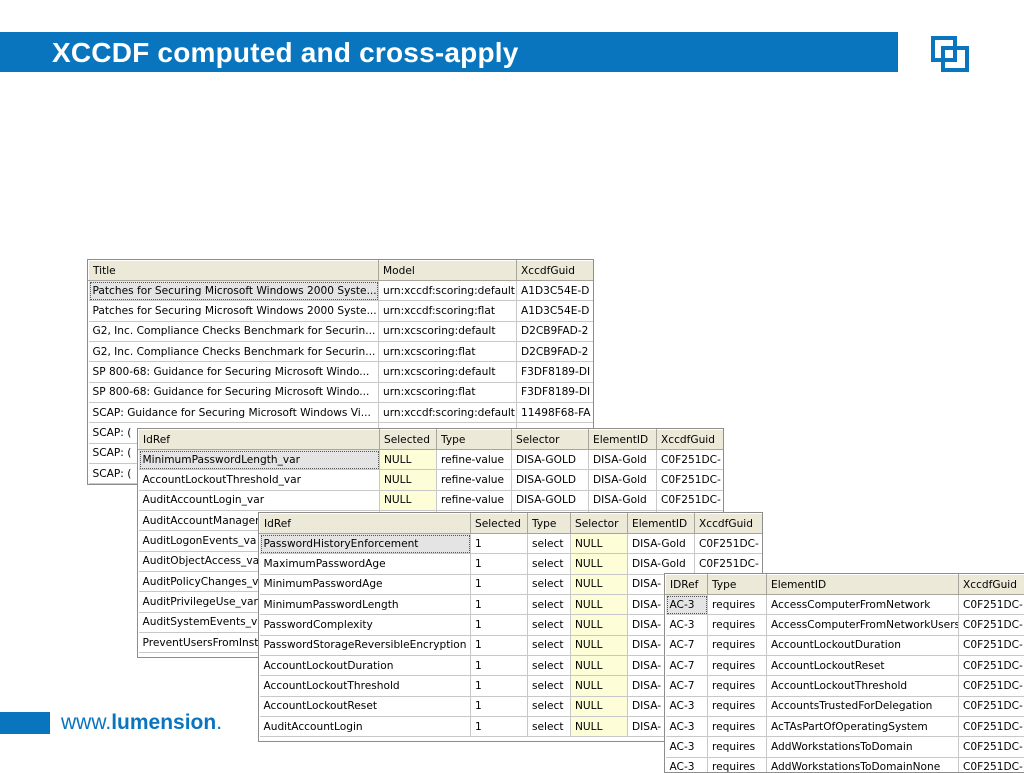 The image size is (1024, 773). Describe the element at coordinates (448, 271) in the screenshot. I see `column-header-model: Model` at that location.